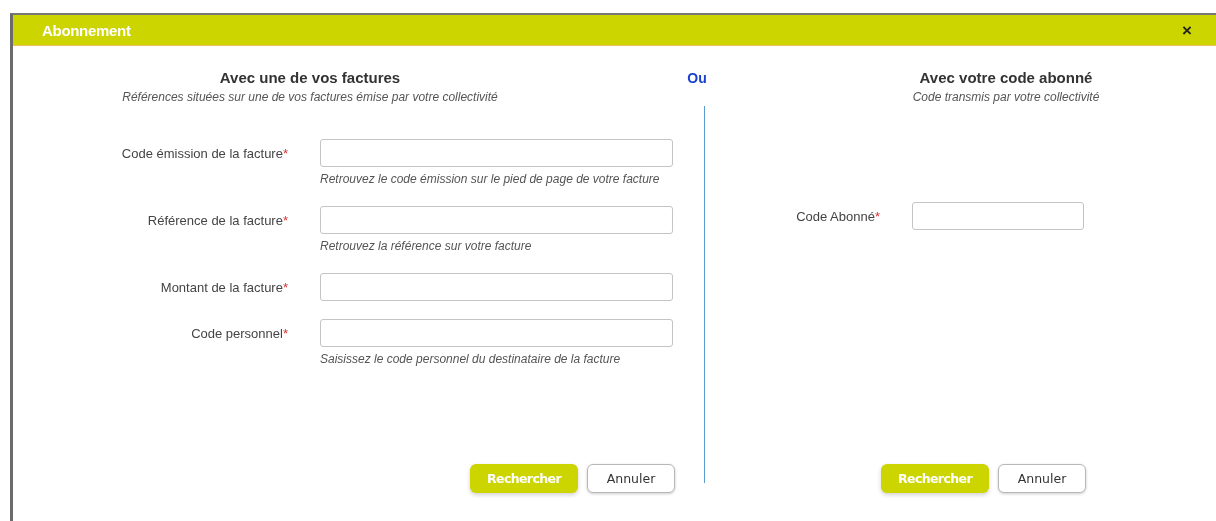 The height and width of the screenshot is (521, 1216). What do you see at coordinates (310, 77) in the screenshot?
I see `section-title: Avec une de vos factures` at bounding box center [310, 77].